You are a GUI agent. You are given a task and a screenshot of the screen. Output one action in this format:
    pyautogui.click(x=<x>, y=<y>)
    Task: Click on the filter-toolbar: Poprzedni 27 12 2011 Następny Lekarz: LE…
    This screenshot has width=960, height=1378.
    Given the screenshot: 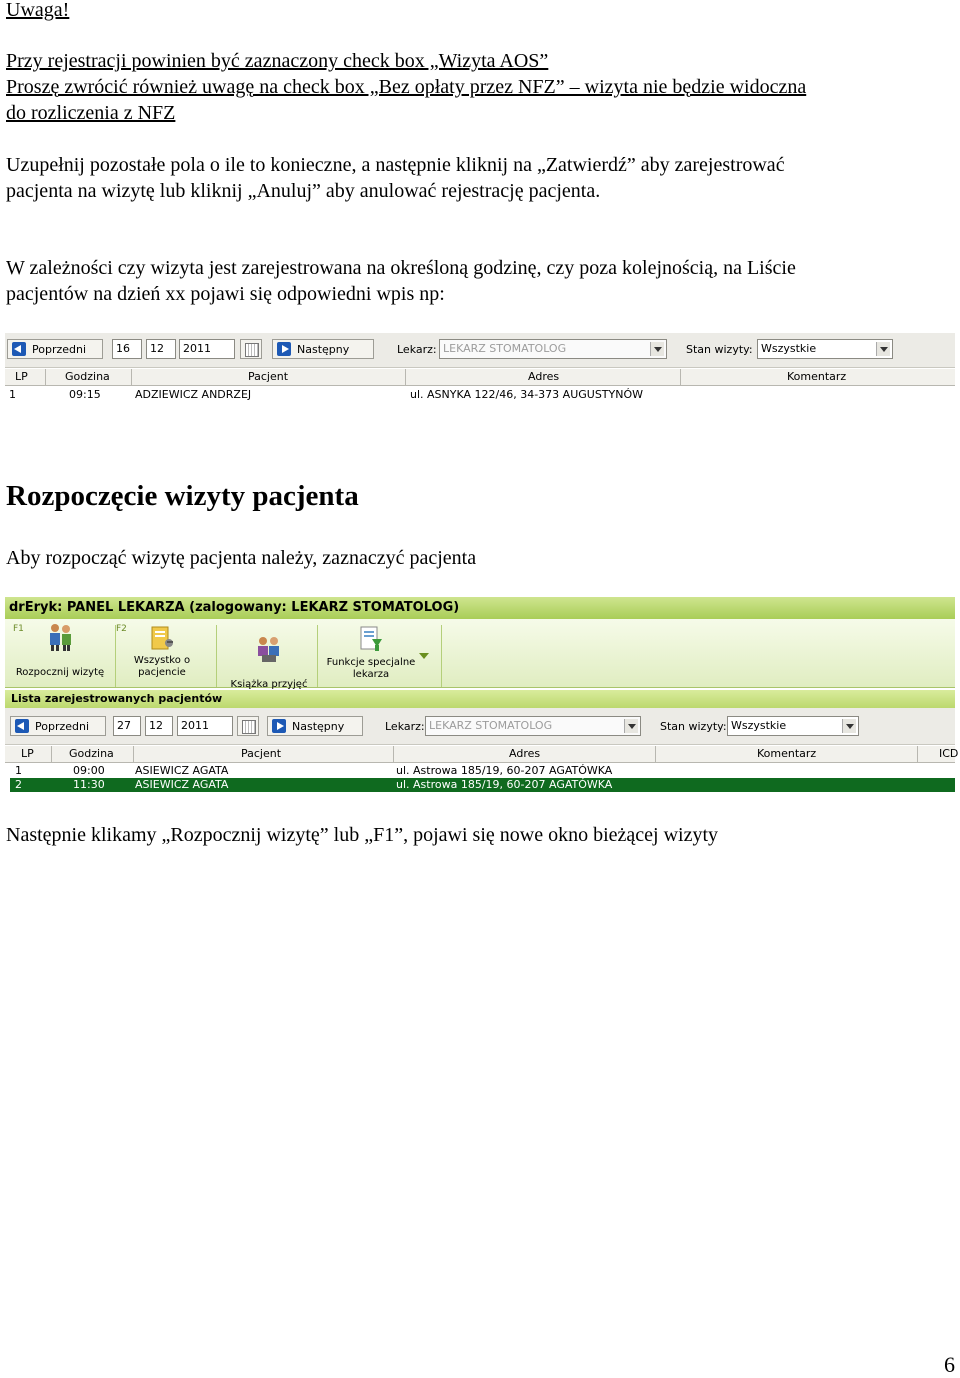 What is the action you would take?
    pyautogui.click(x=480, y=726)
    